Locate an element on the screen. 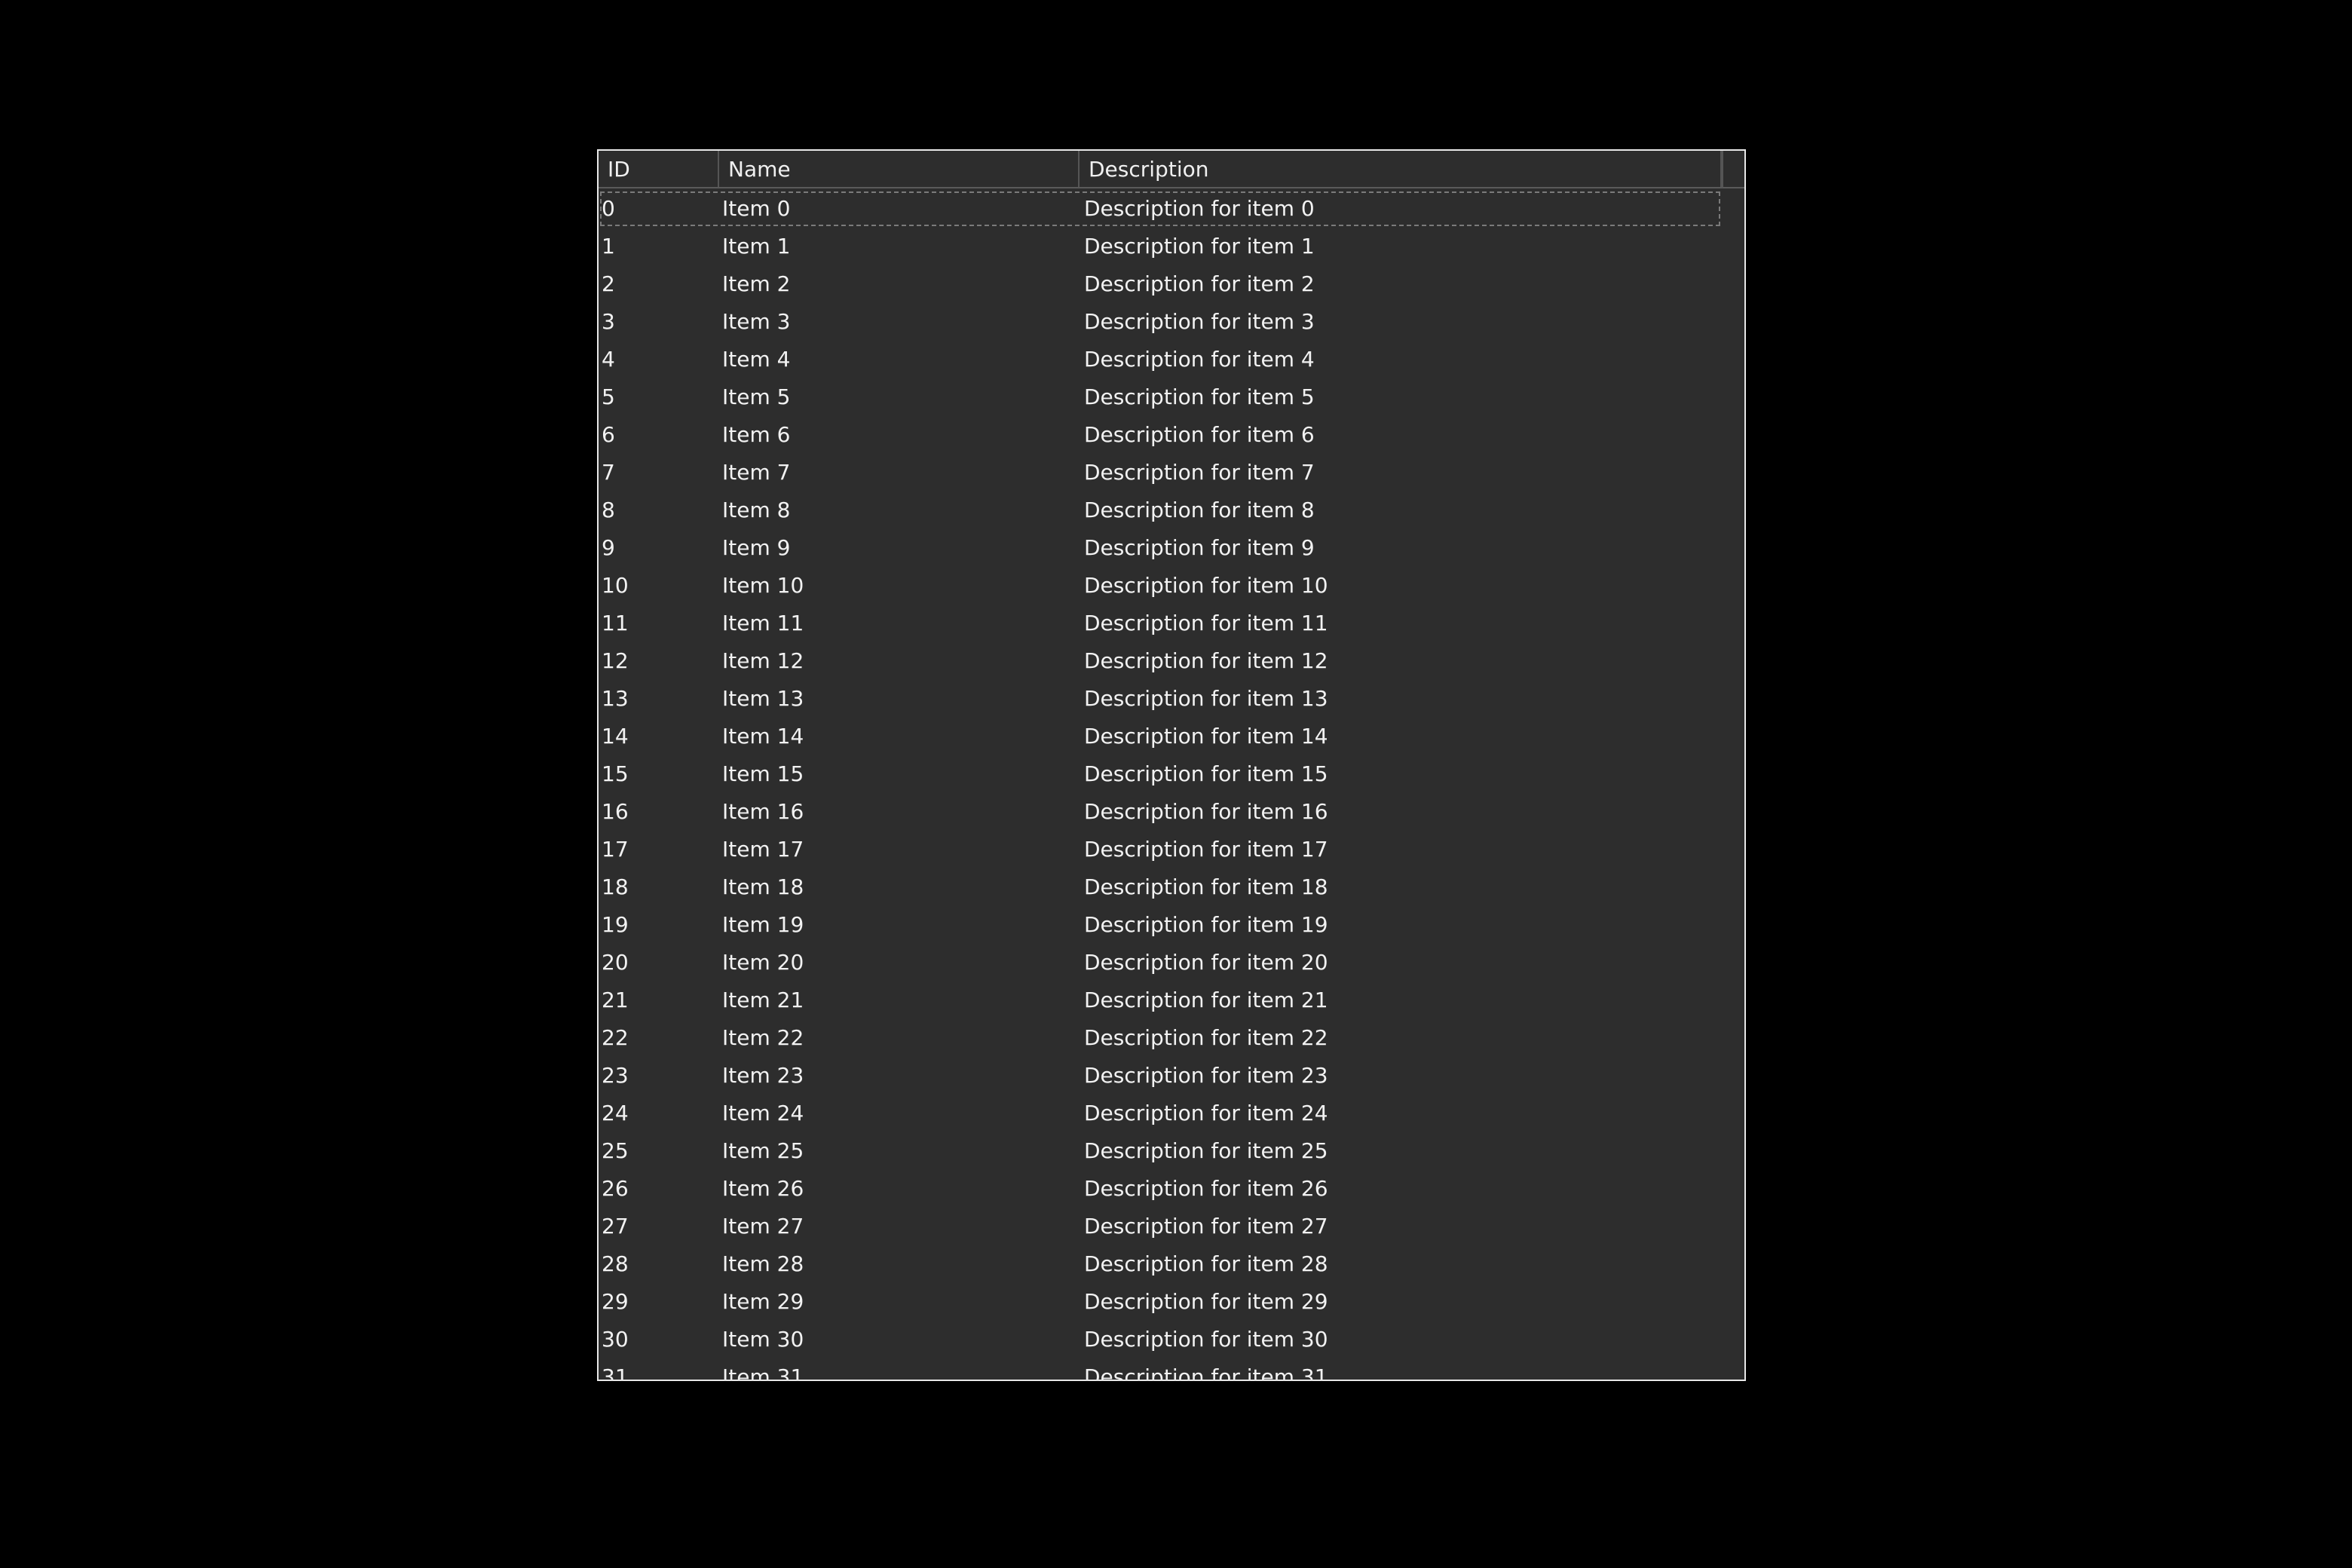 The height and width of the screenshot is (1568, 2352). cell-id: 26 is located at coordinates (615, 1188).